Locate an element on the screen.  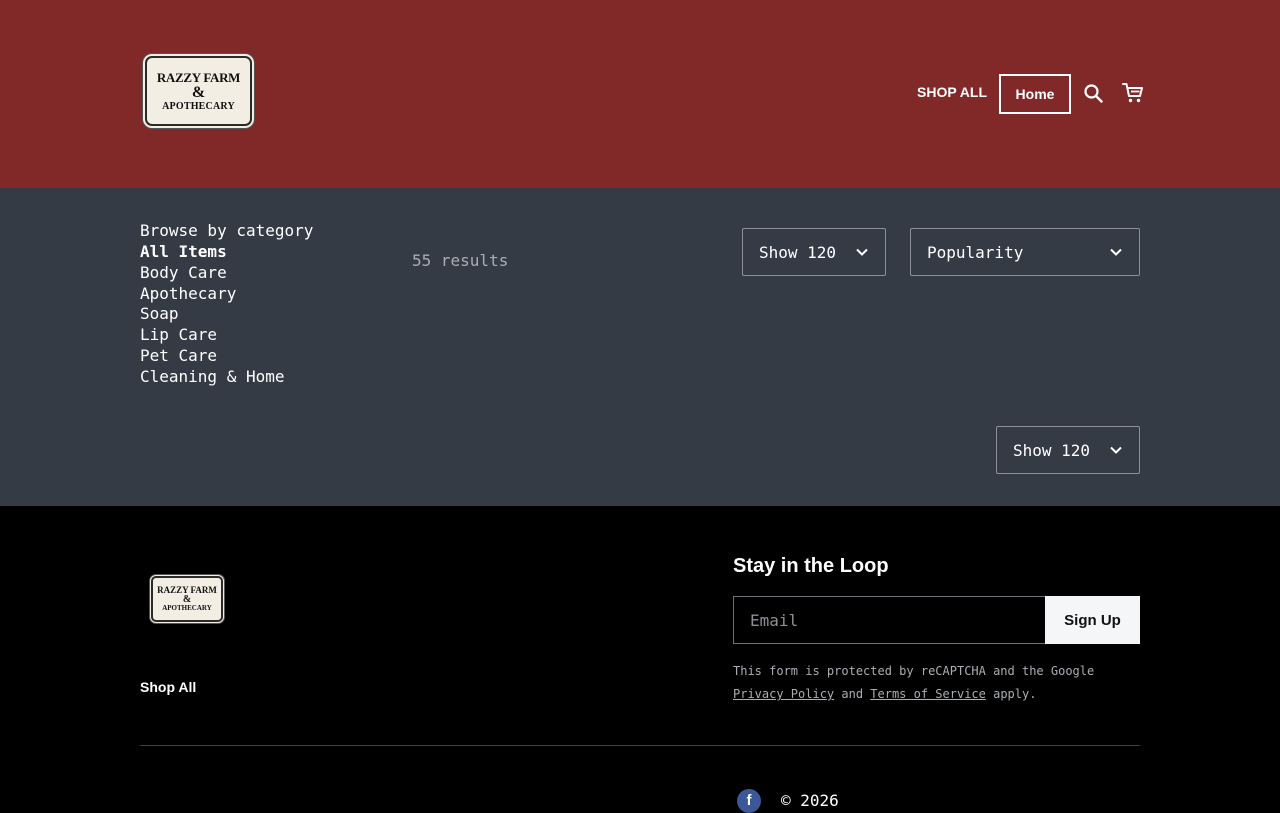
footer-divider is located at coordinates (640, 745).